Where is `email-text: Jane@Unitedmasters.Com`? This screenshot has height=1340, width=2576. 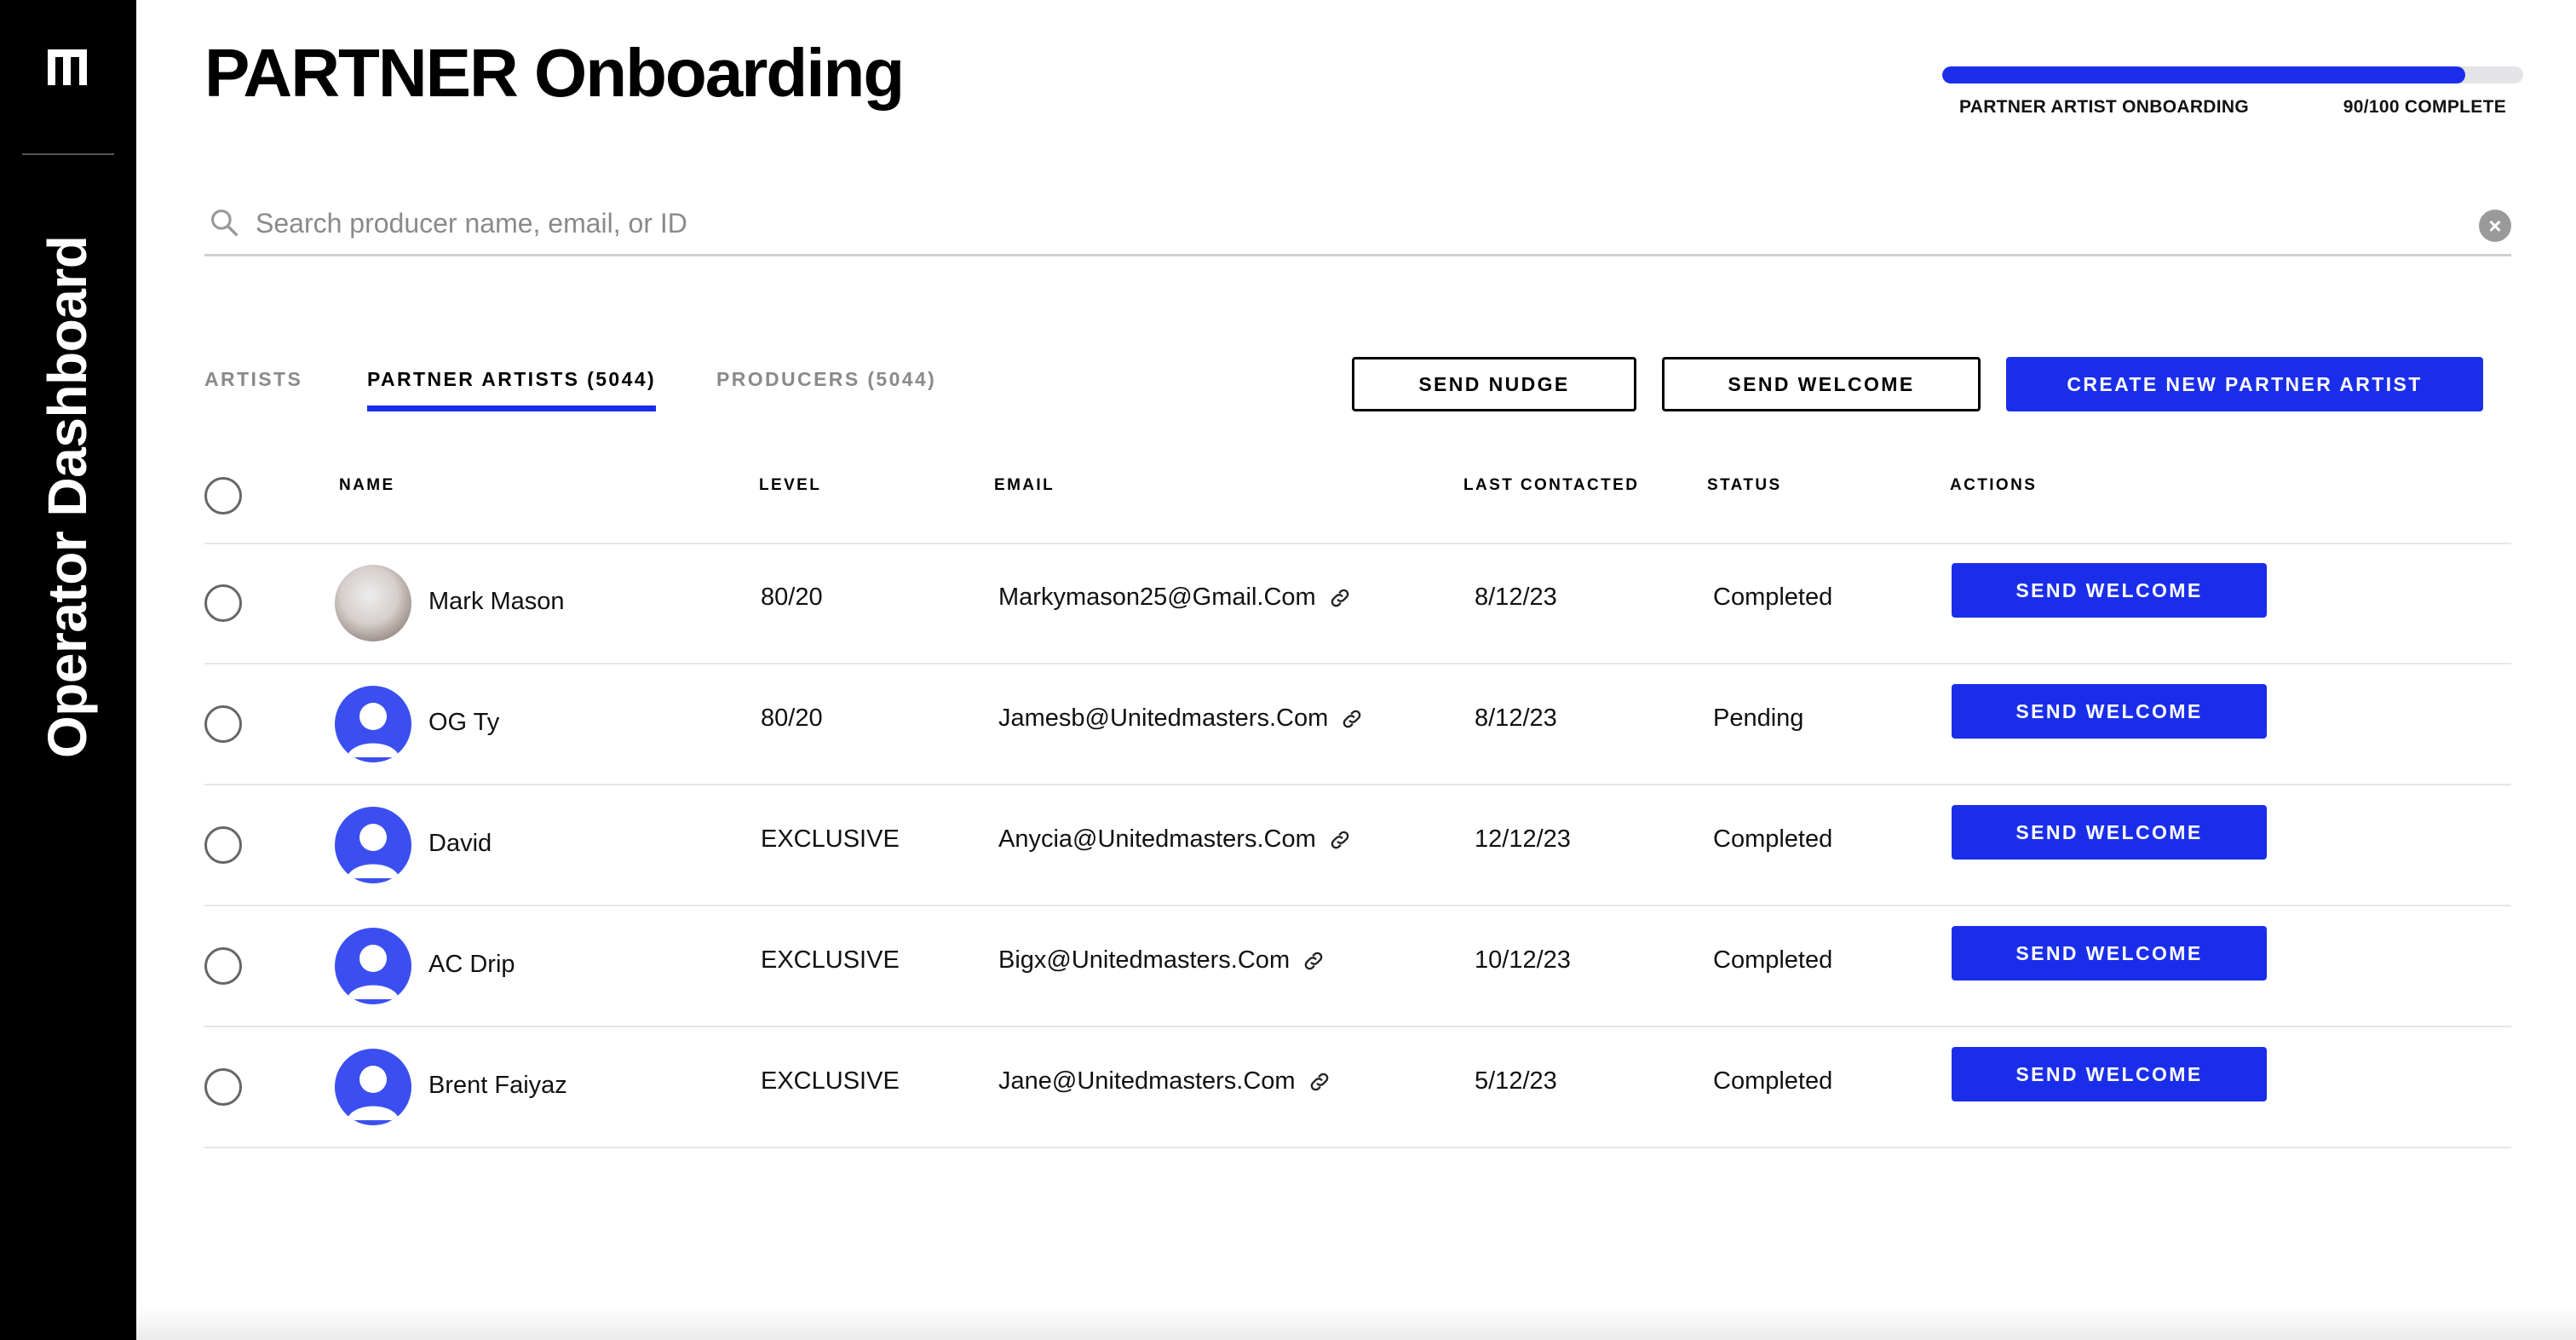 email-text: Jane@Unitedmasters.Com is located at coordinates (1147, 1081).